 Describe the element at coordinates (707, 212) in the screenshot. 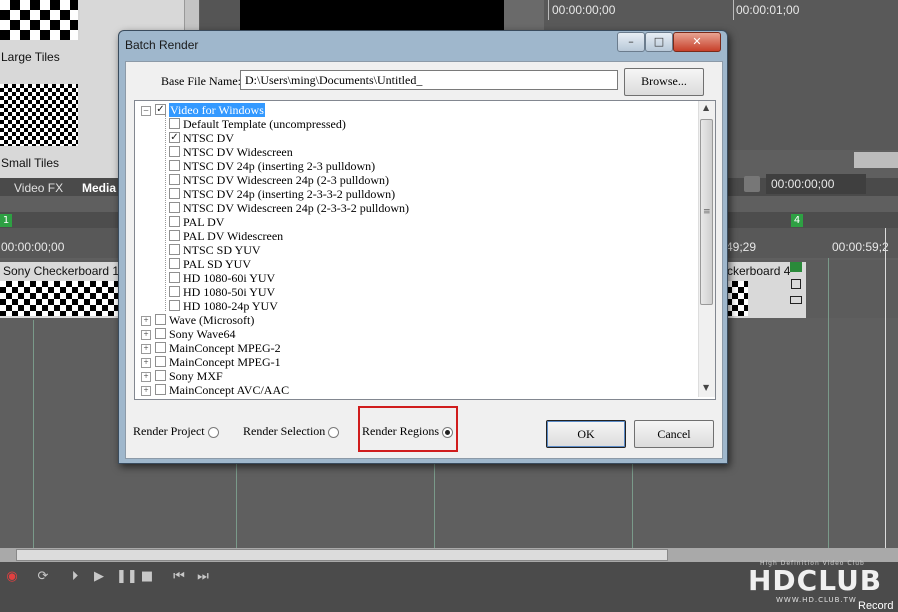

I see `scroll-grip-icon: ≡` at that location.